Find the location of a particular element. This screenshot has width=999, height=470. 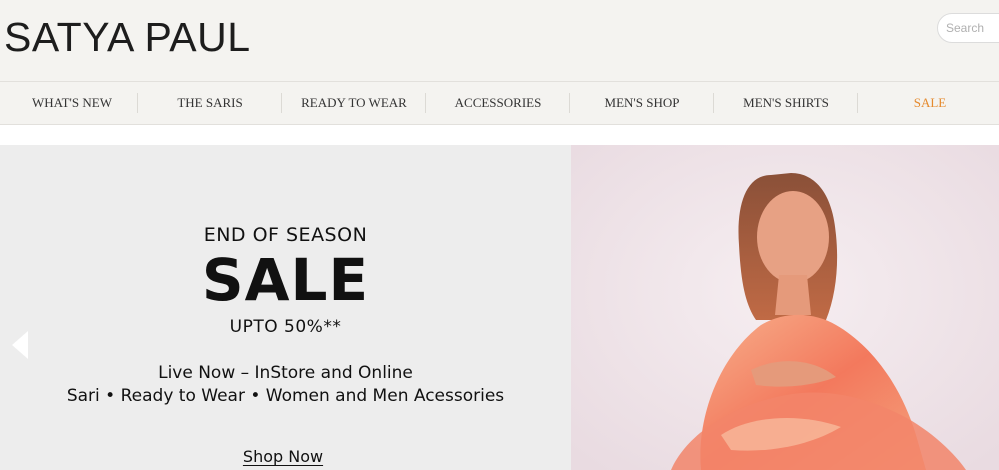

nav-item-mens-shop: MEN'S SHOP is located at coordinates (642, 103).